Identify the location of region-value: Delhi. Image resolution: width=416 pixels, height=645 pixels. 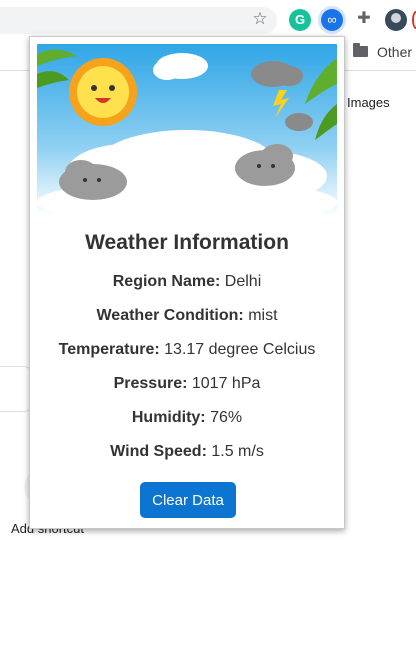
(243, 281).